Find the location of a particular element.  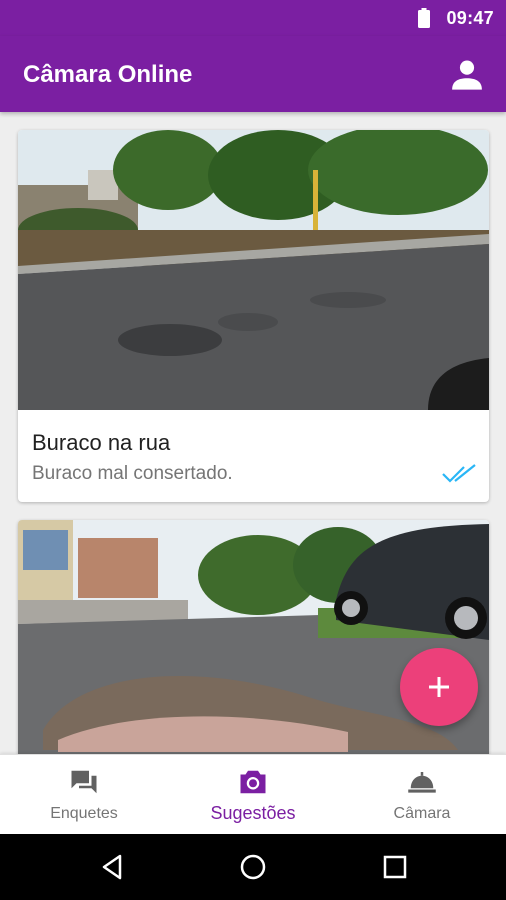

app-bar: Câmara Online is located at coordinates (253, 74).